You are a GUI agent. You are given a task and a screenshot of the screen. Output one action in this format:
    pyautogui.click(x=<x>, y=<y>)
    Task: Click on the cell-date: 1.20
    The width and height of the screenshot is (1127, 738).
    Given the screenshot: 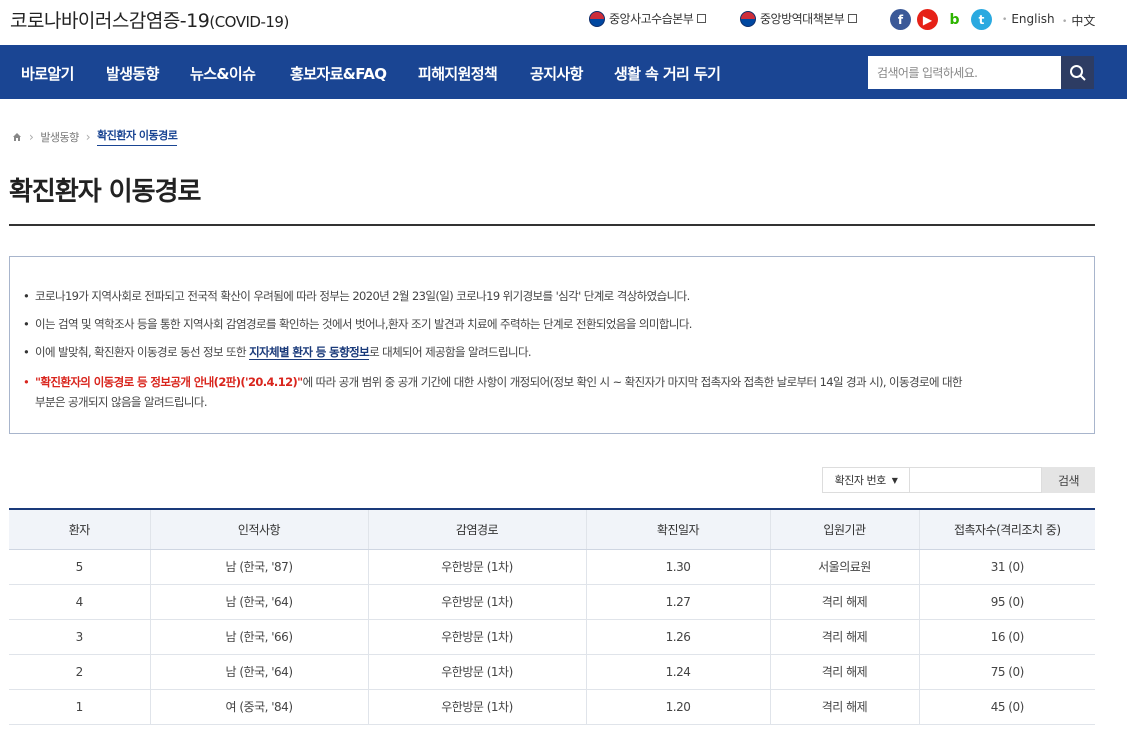 What is the action you would take?
    pyautogui.click(x=677, y=707)
    